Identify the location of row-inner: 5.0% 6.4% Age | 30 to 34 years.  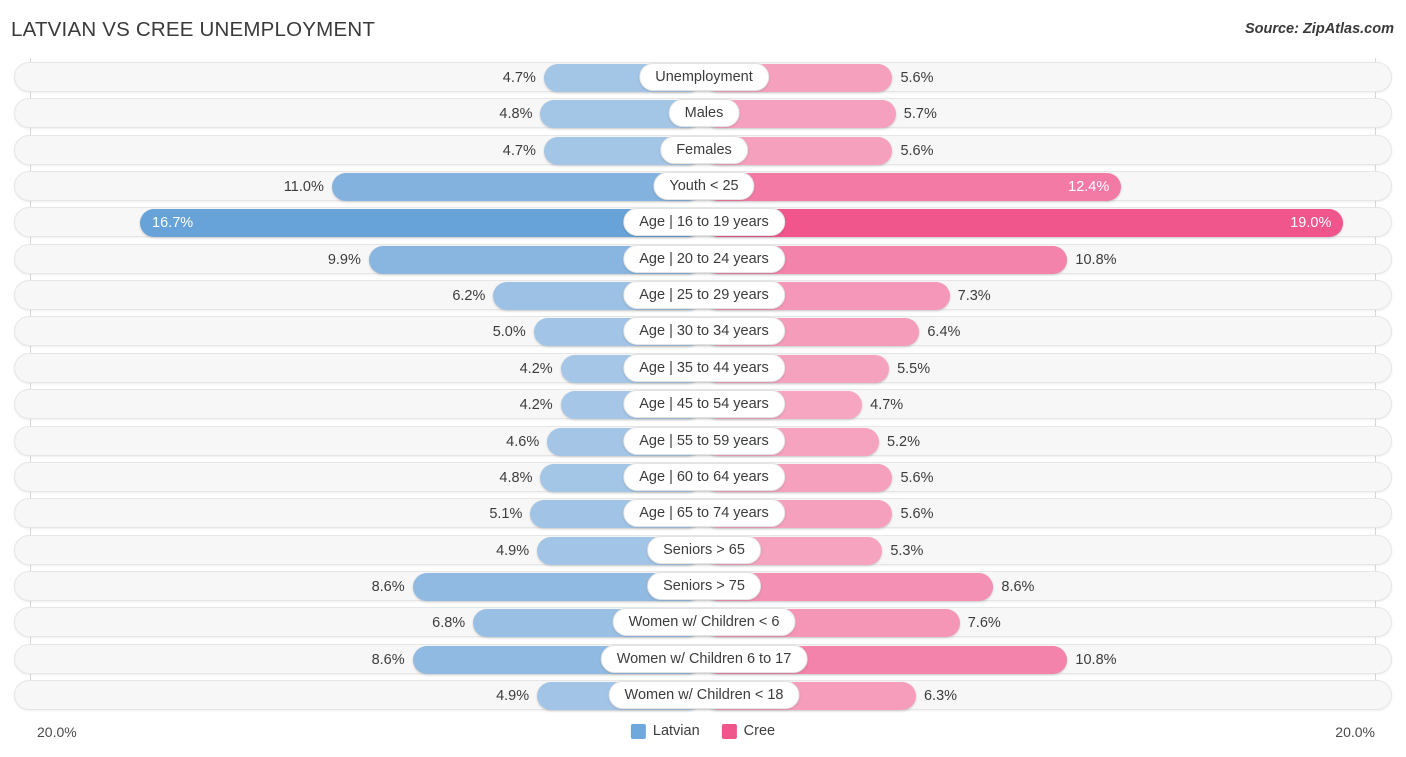
(703, 332).